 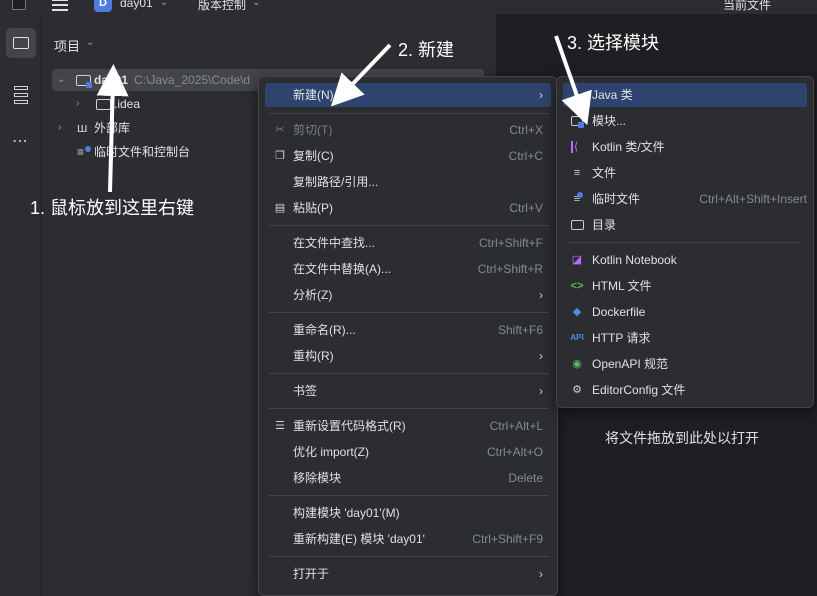 I want to click on submenu-item-dockerfile: ◆ Dockerfile, so click(x=685, y=312).